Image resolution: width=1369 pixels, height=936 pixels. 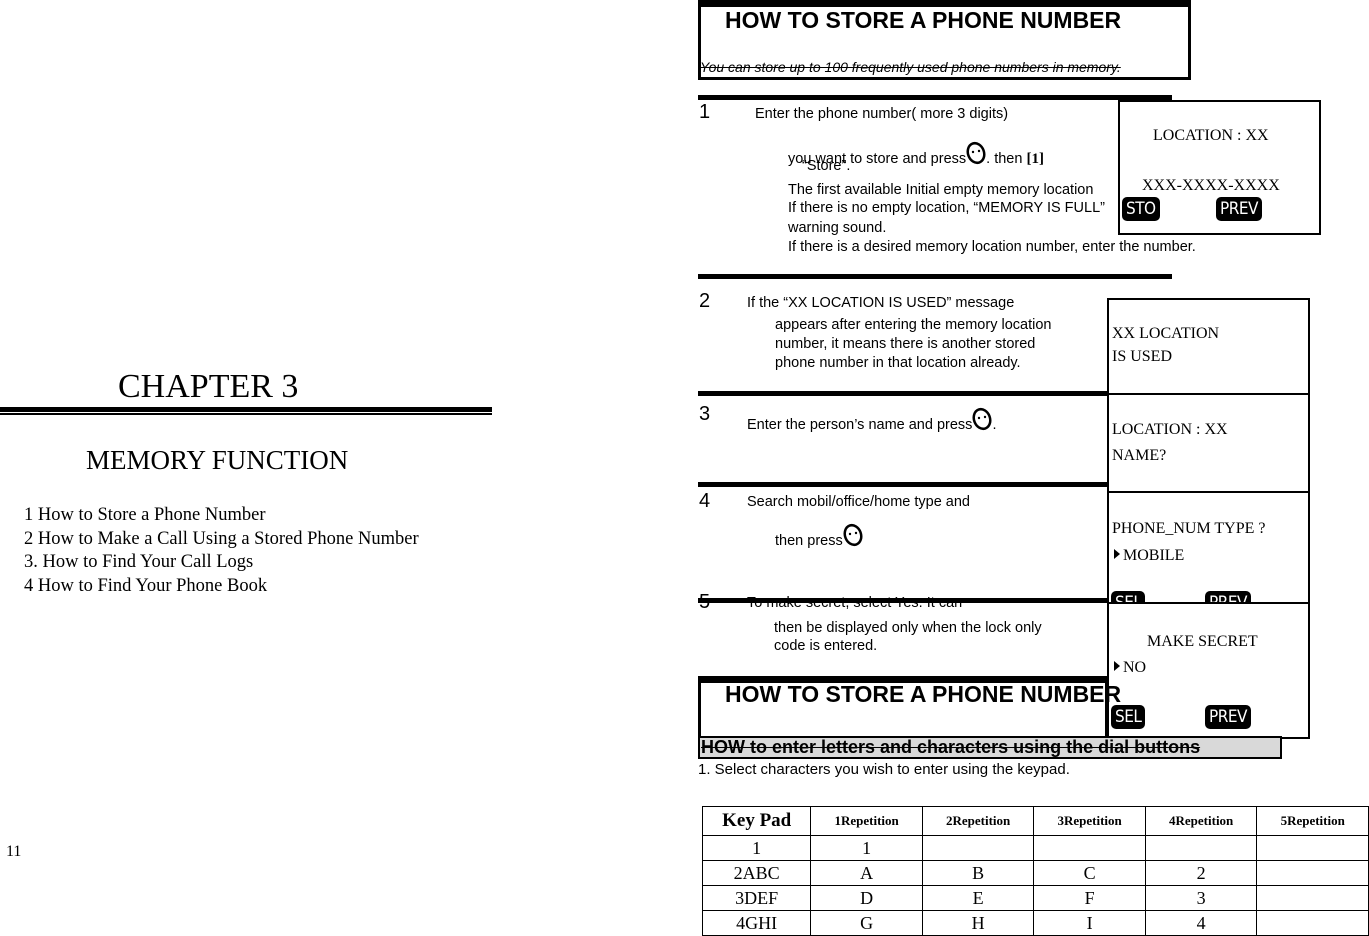 What do you see at coordinates (994, 425) in the screenshot?
I see `step-text-fragment: .` at bounding box center [994, 425].